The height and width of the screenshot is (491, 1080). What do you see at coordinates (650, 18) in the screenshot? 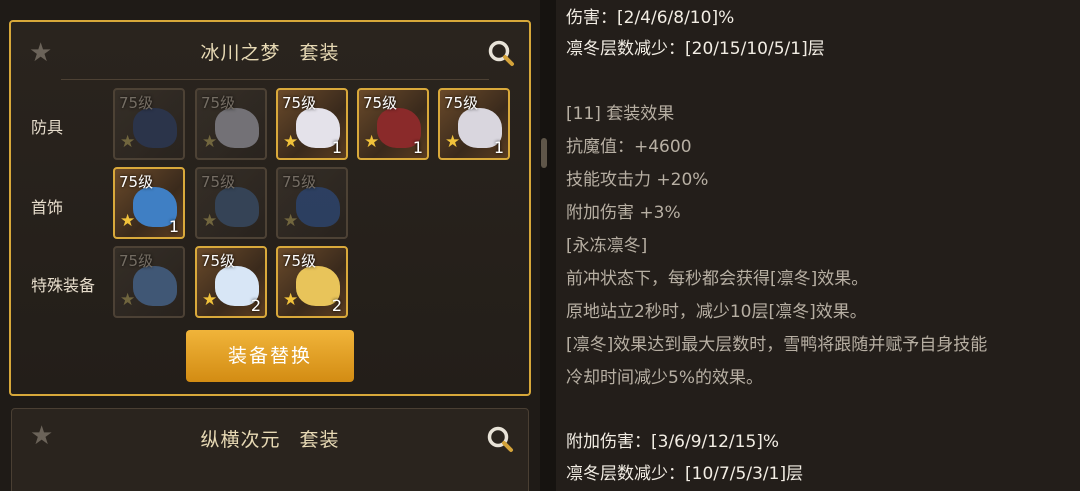
I see `desc-line: 伤害：[2/4/6/8/10]%` at bounding box center [650, 18].